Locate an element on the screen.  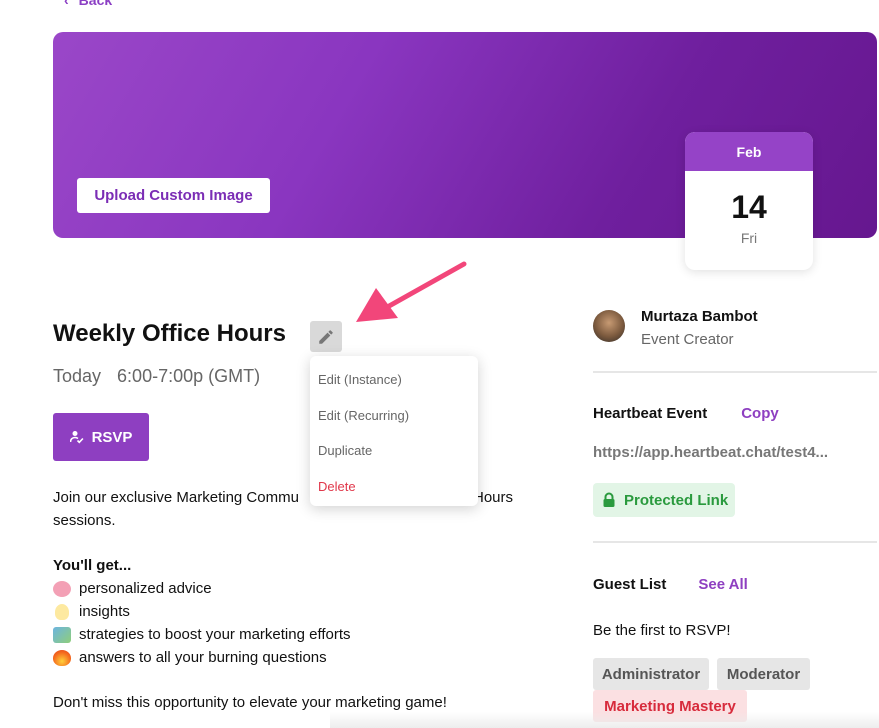
rsvp-button: RSVP is located at coordinates (101, 437).